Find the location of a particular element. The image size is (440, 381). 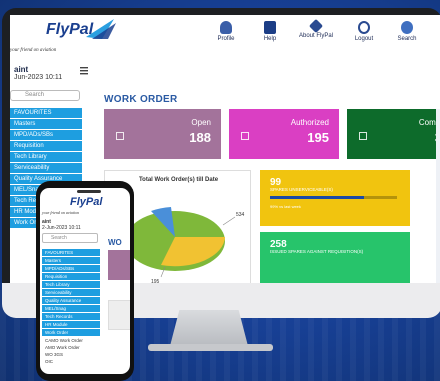

phone-item-masters: Masters is located at coordinates (71, 260).